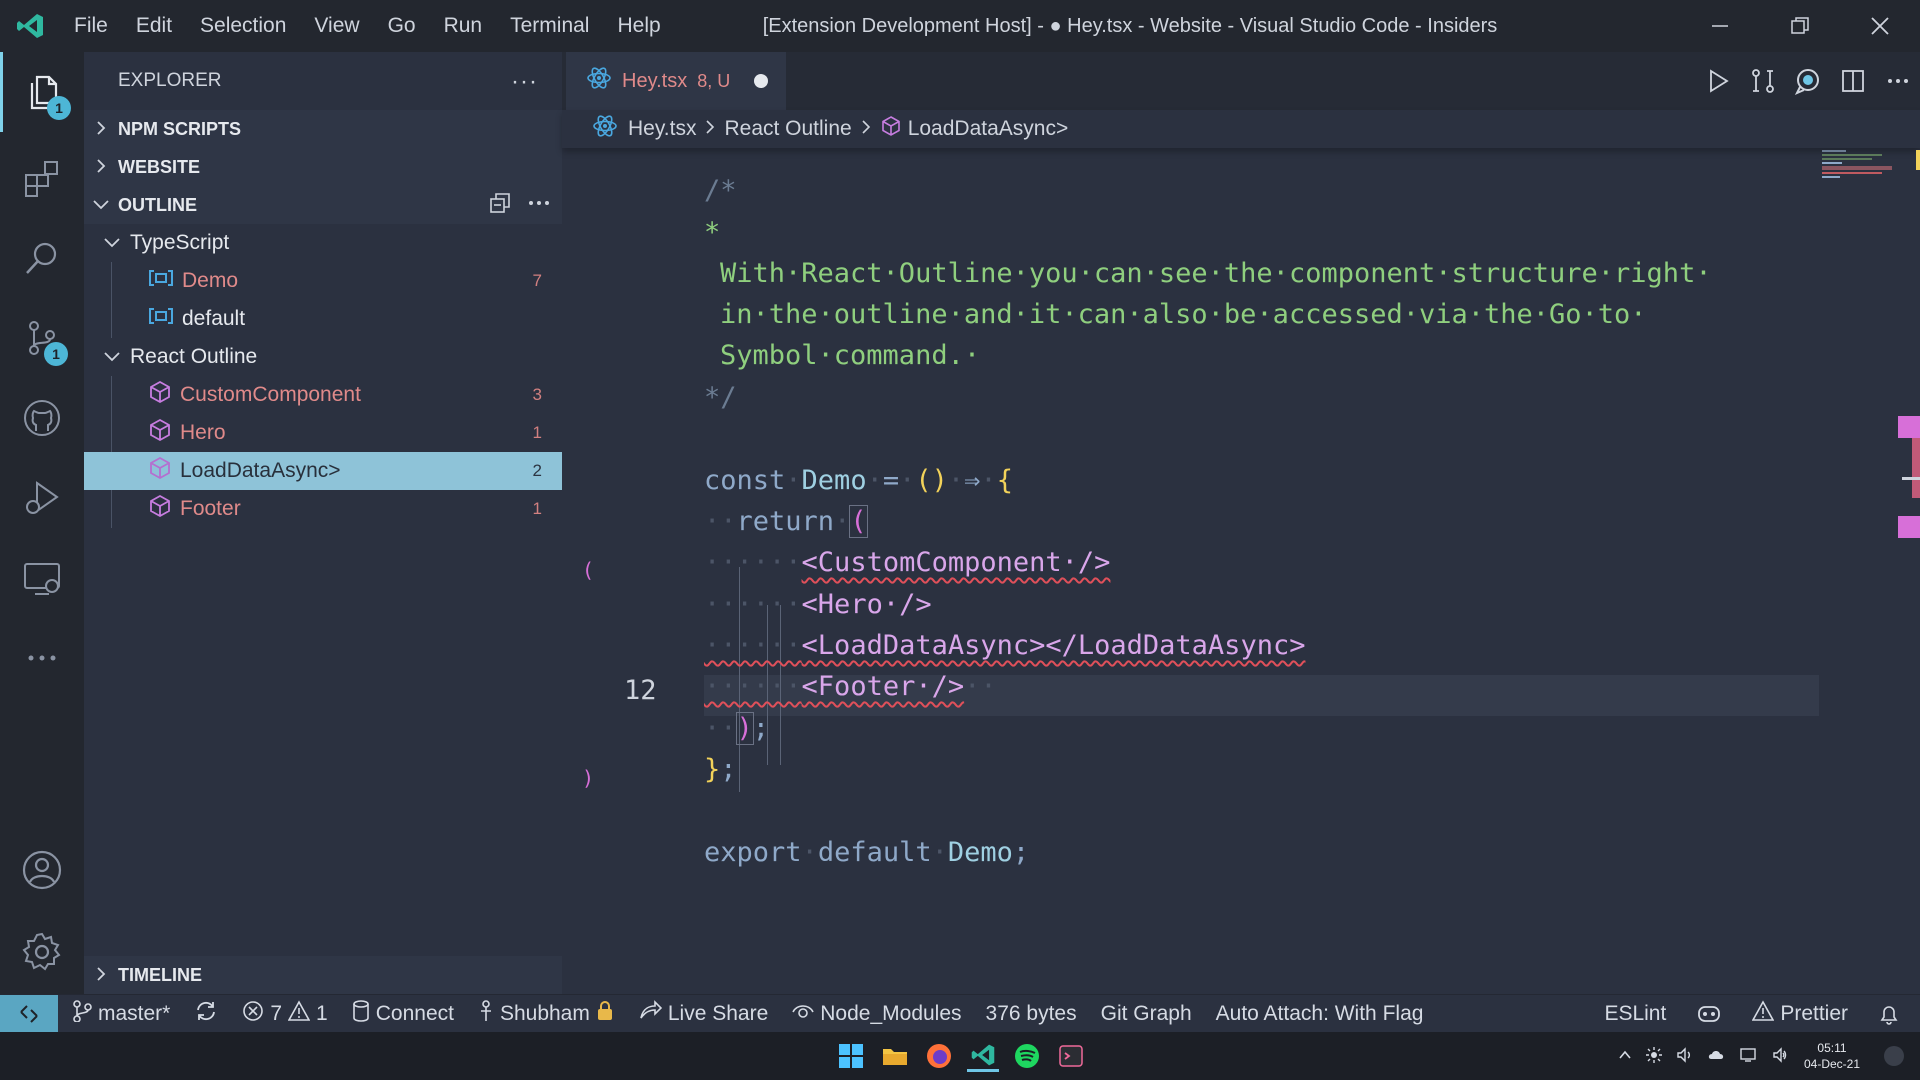 The image size is (1920, 1080). What do you see at coordinates (787, 129) in the screenshot?
I see `breadcrumb-symbol-group: React Outline` at bounding box center [787, 129].